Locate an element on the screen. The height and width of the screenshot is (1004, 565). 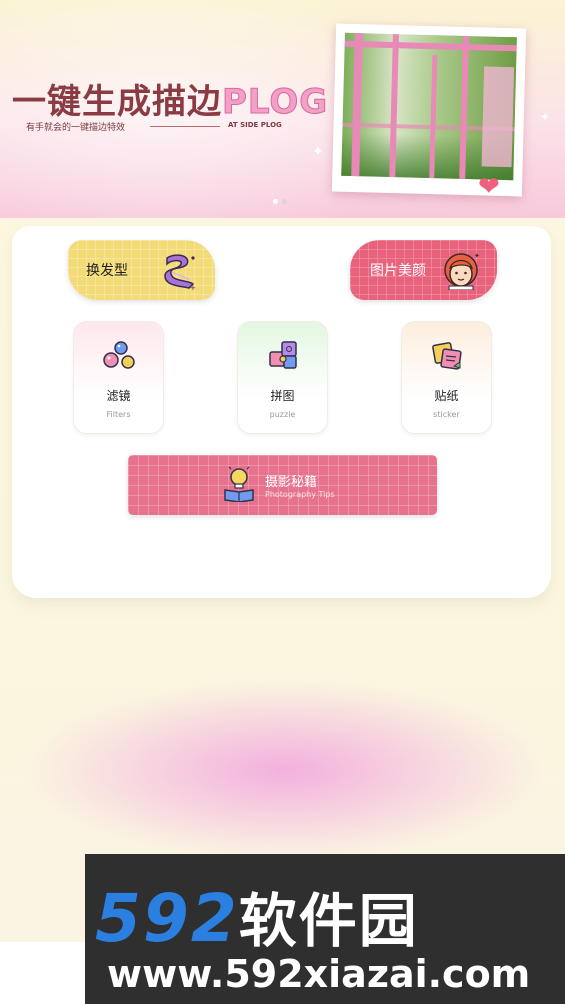
sticker-icon is located at coordinates (446, 356).